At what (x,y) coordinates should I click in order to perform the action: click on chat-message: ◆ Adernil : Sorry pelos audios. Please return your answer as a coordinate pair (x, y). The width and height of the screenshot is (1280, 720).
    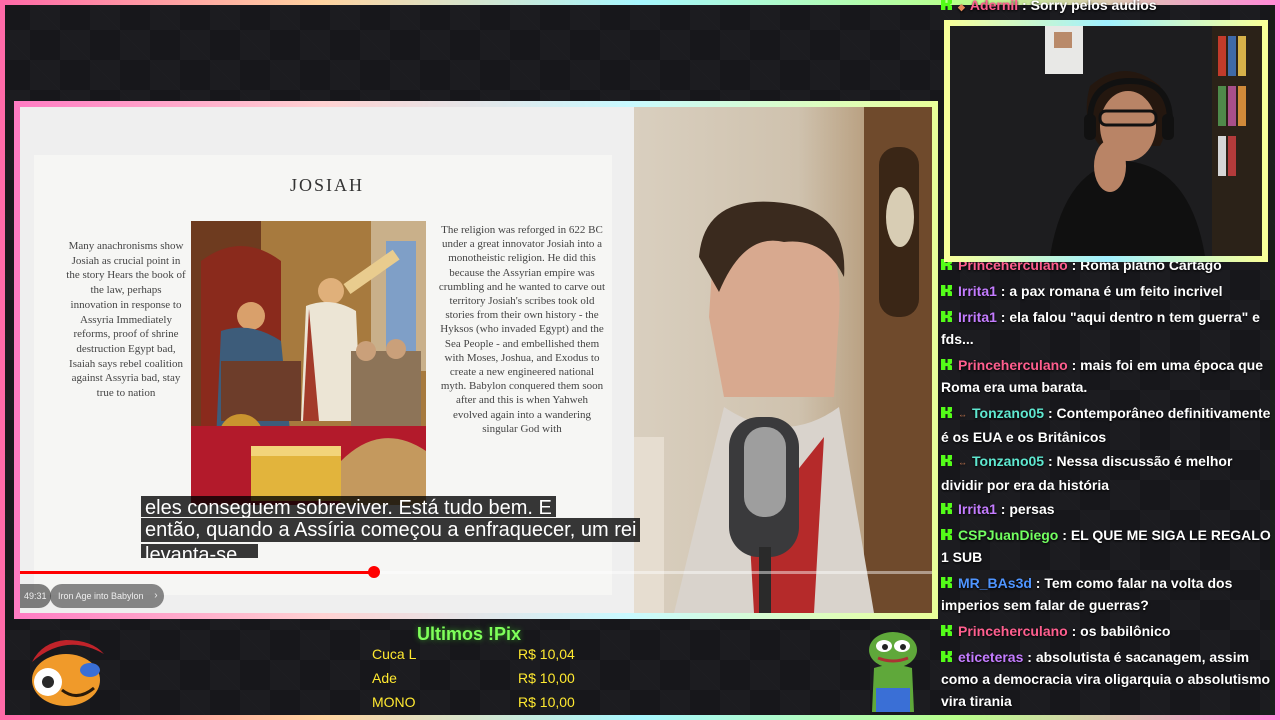
    Looking at the image, I should click on (1106, 9).